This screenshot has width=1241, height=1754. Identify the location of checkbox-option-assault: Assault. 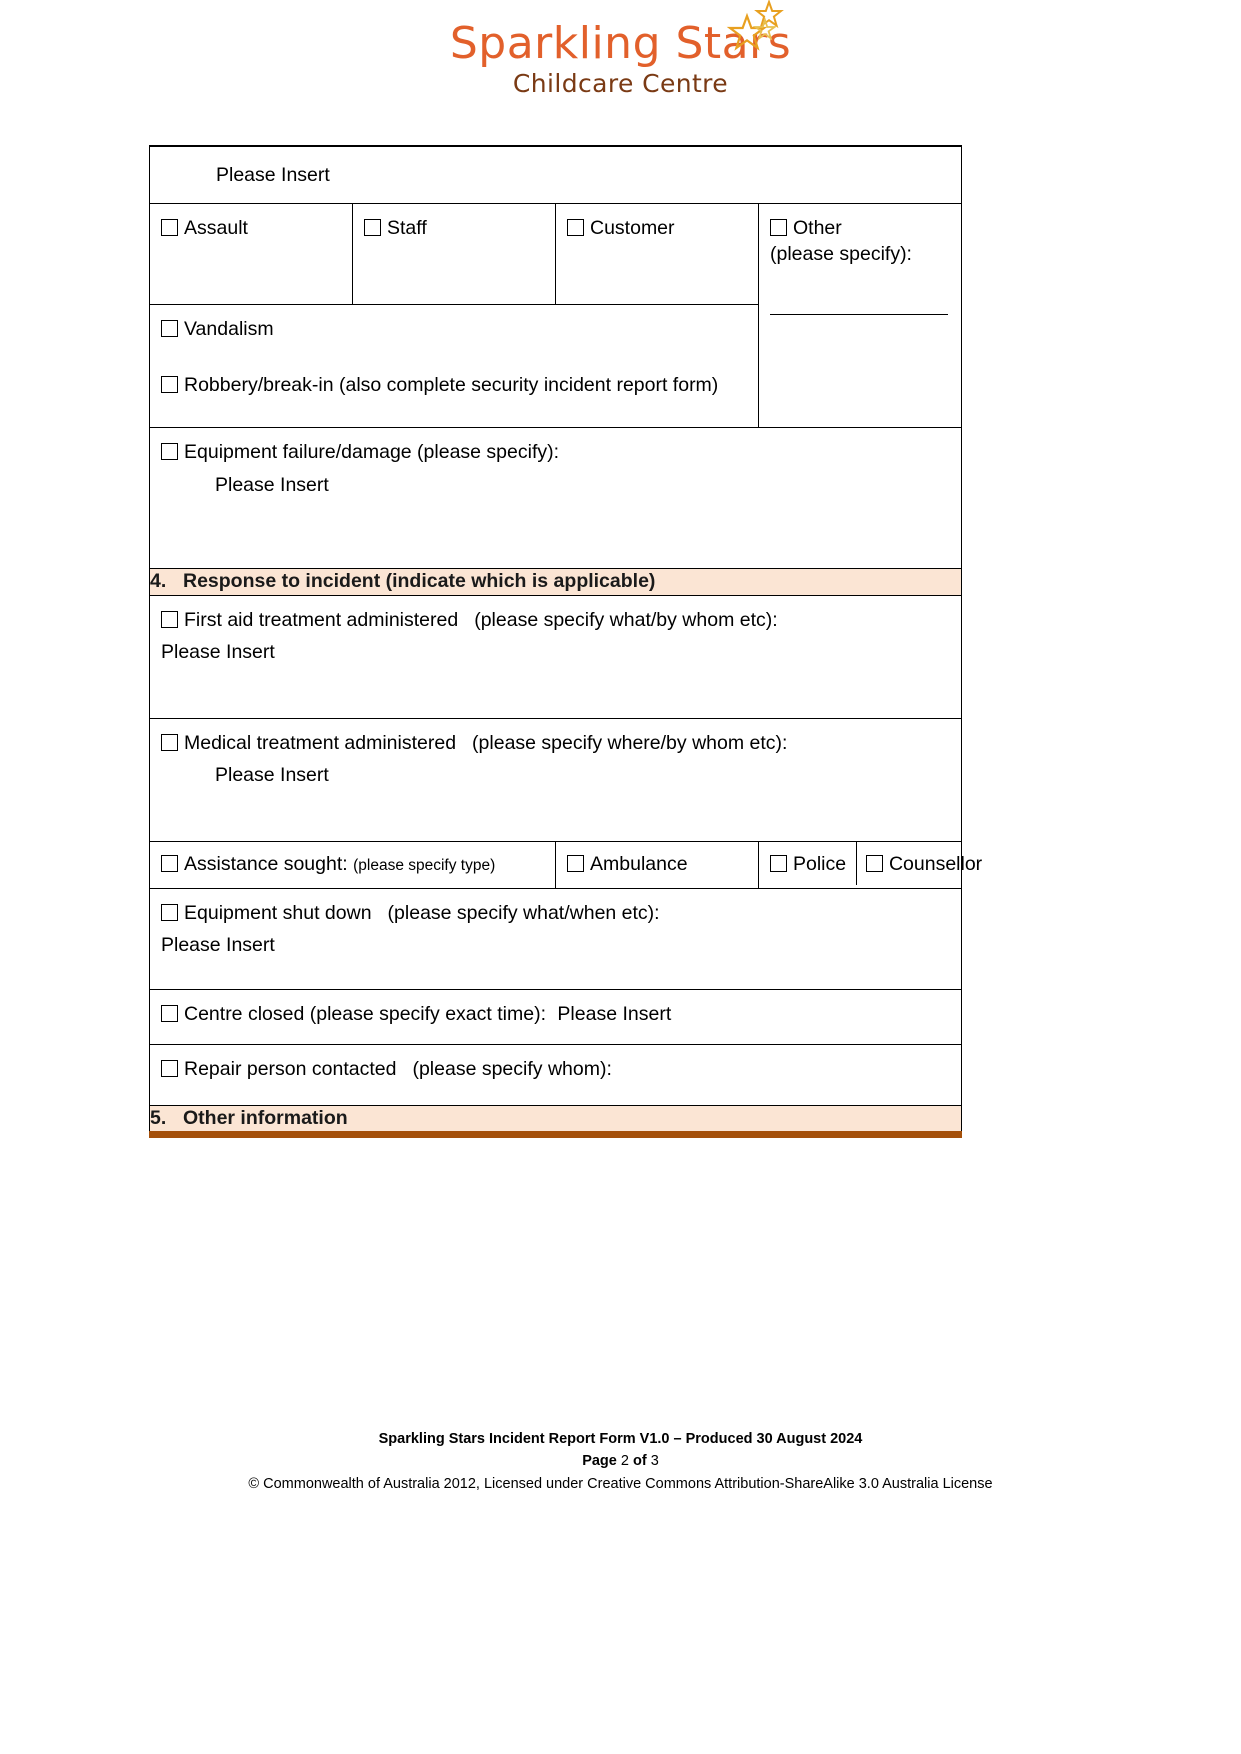
(204, 229).